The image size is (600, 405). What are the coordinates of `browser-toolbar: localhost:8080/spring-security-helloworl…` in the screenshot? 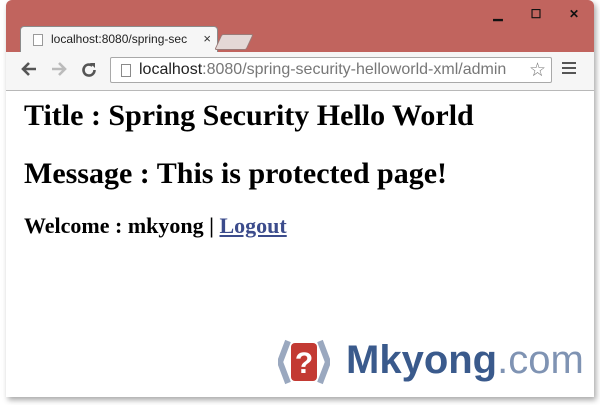 It's located at (300, 71).